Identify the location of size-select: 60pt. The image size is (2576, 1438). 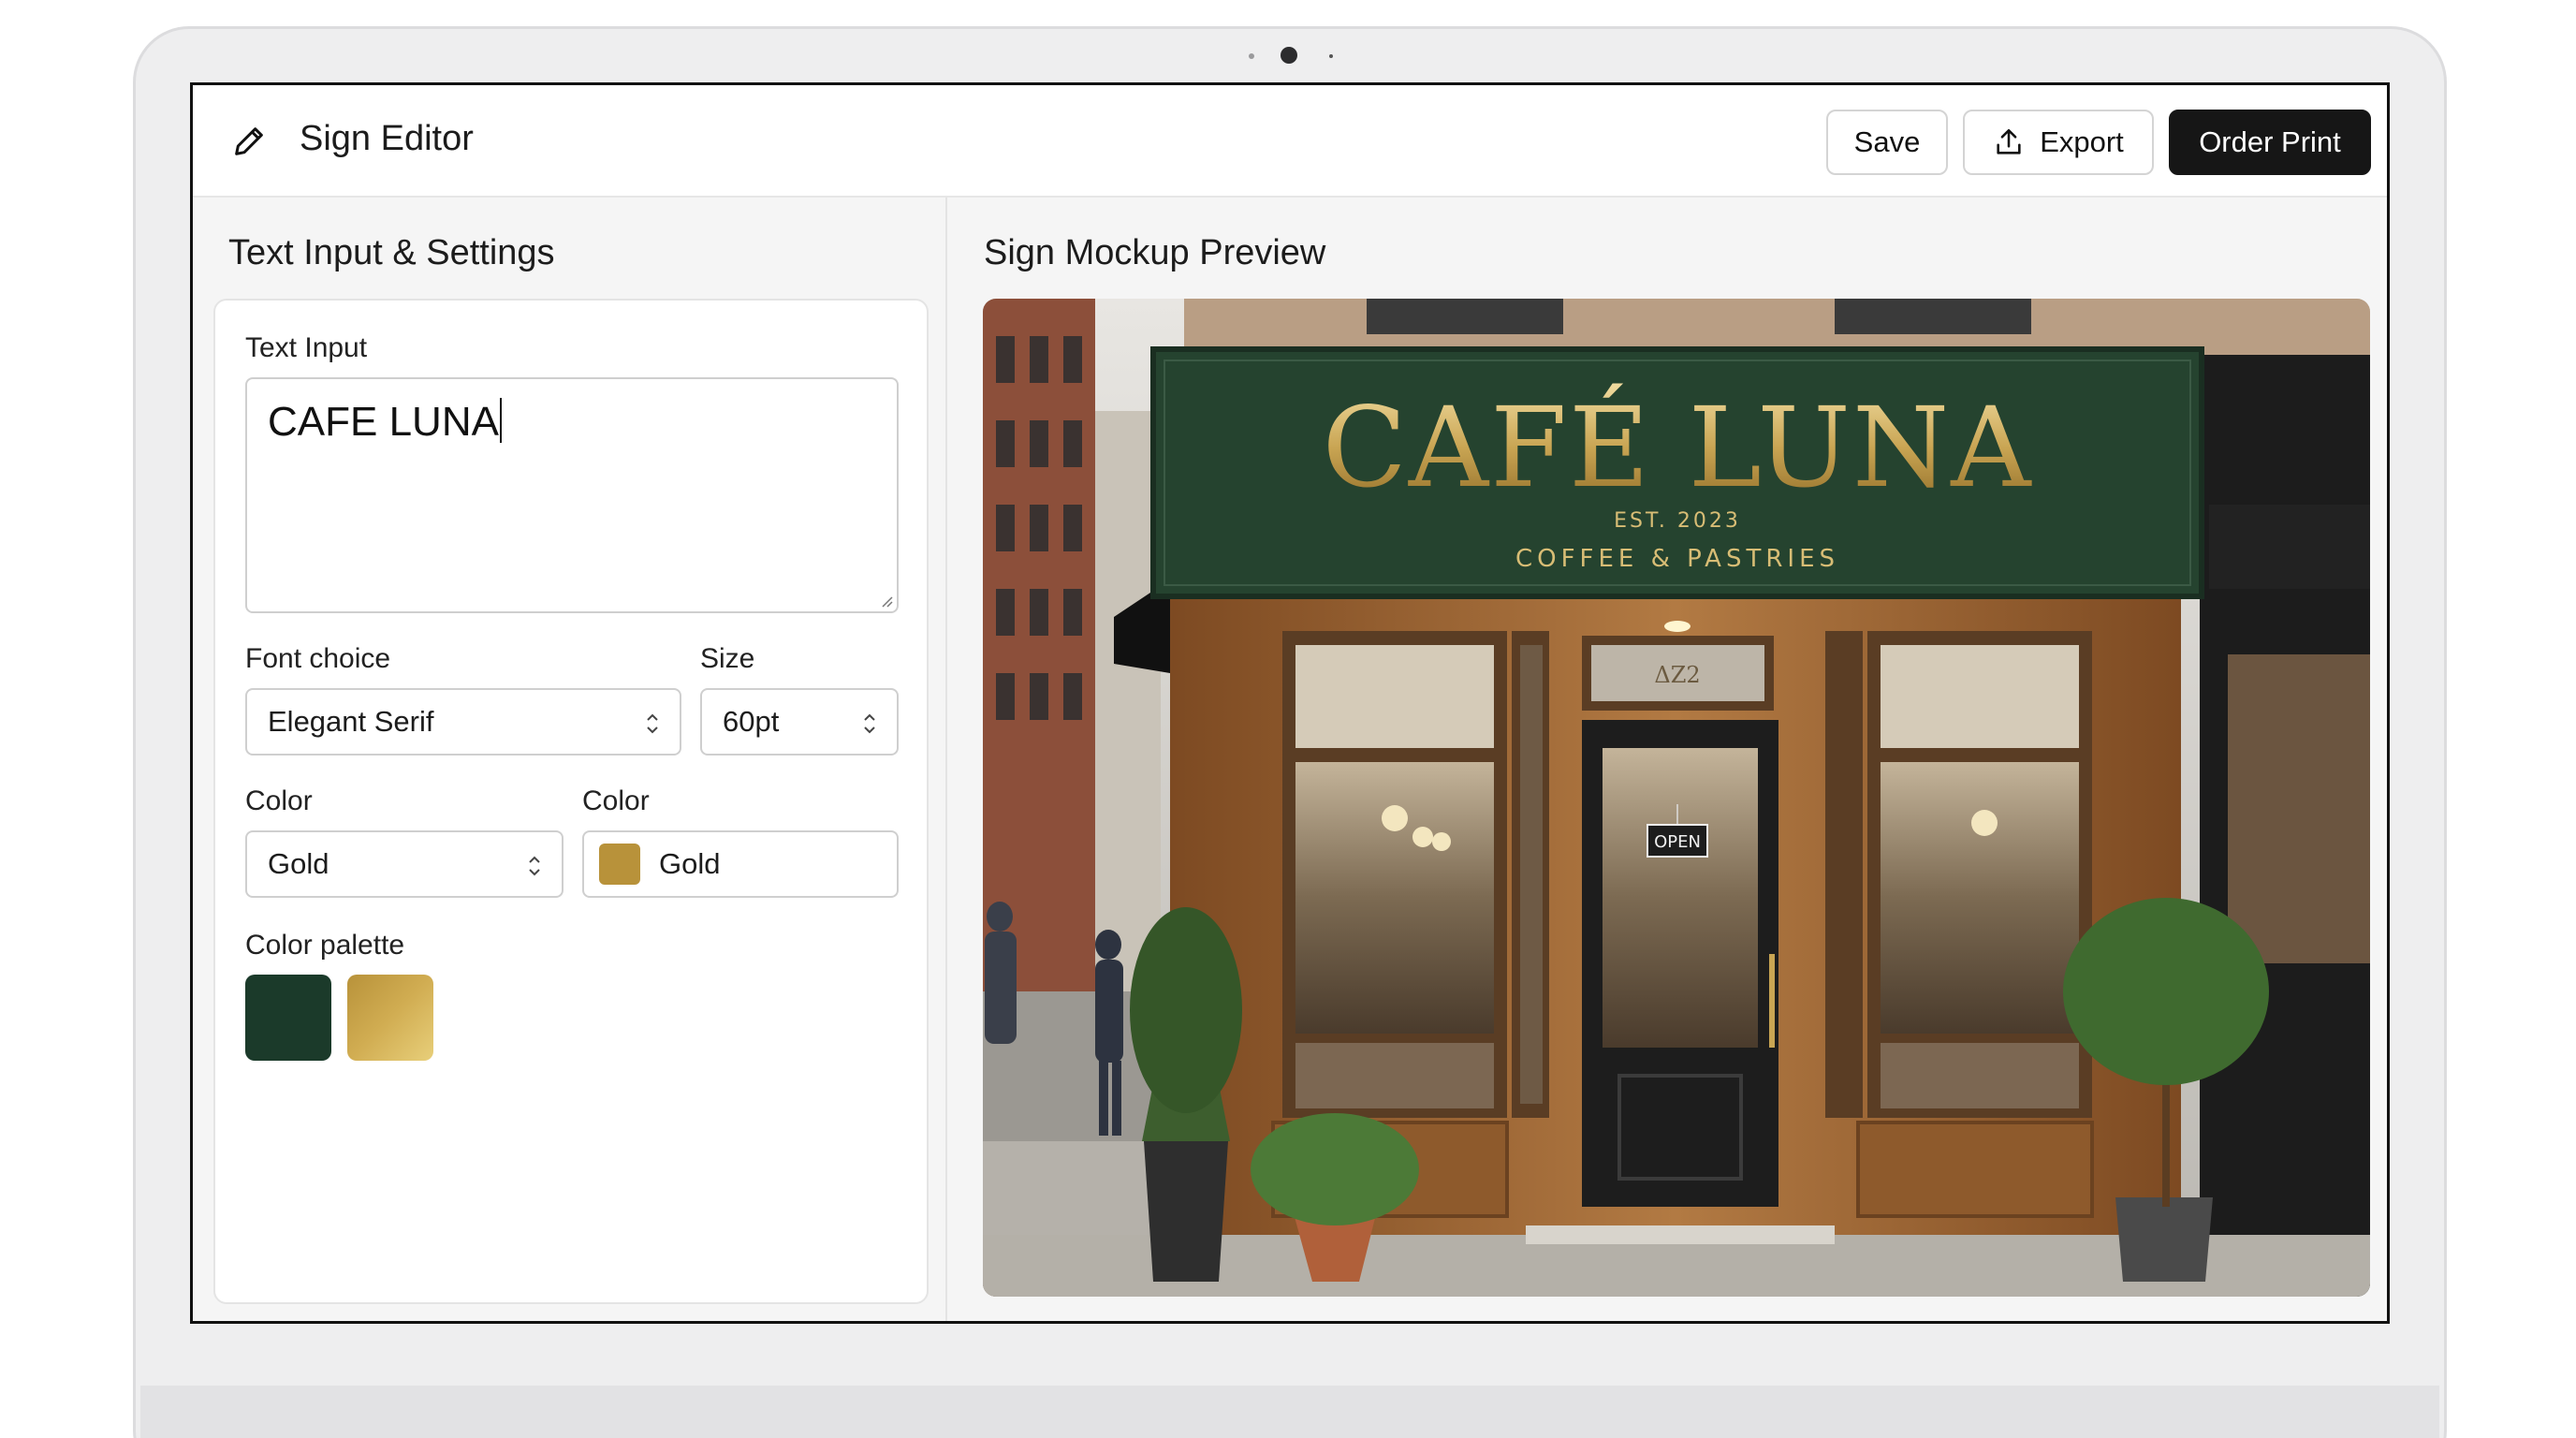
(799, 722).